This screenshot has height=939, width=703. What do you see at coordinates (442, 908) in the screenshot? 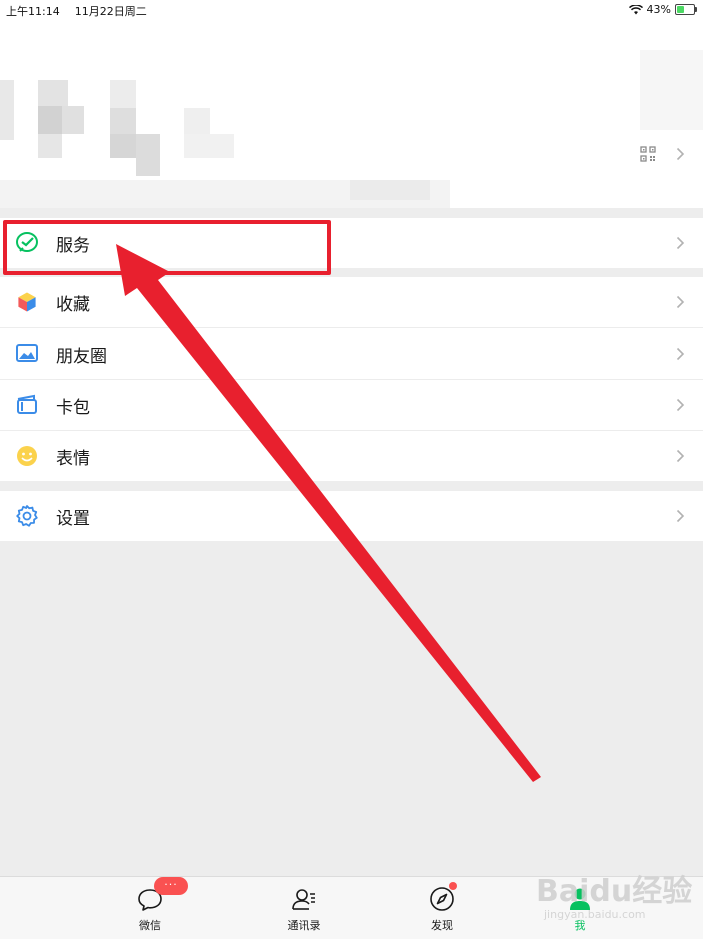
I see `tab-discover: 发现` at bounding box center [442, 908].